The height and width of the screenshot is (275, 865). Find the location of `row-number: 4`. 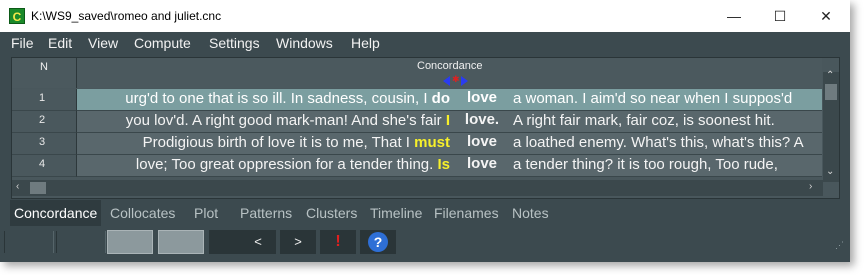

row-number: 4 is located at coordinates (44, 166).